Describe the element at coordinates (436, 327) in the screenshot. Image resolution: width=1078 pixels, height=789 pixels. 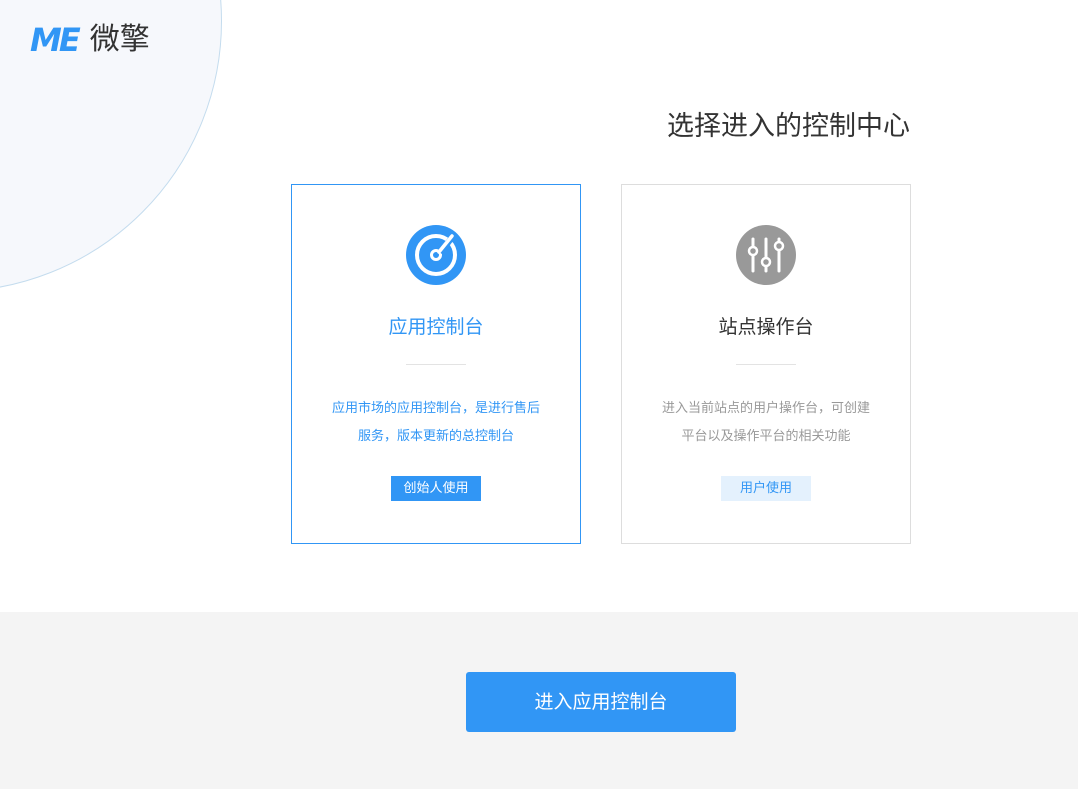
I see `card-title: 应用控制台` at that location.